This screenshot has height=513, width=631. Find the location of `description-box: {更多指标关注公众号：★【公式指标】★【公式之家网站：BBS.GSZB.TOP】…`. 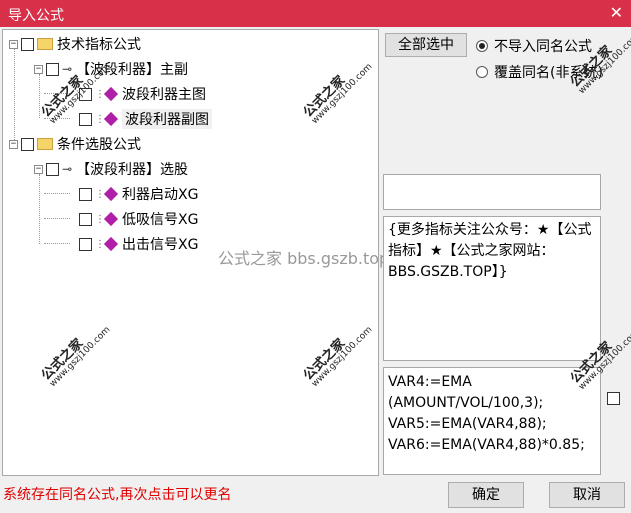

description-box: {更多指标关注公众号：★【公式指标】★【公式之家网站：BBS.GSZB.TOP】… is located at coordinates (492, 288).